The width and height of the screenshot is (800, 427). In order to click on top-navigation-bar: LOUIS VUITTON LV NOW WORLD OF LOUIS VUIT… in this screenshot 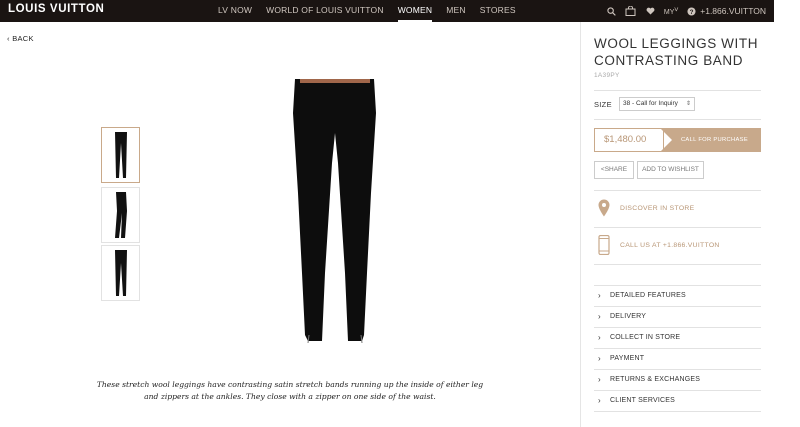, I will do `click(387, 11)`.